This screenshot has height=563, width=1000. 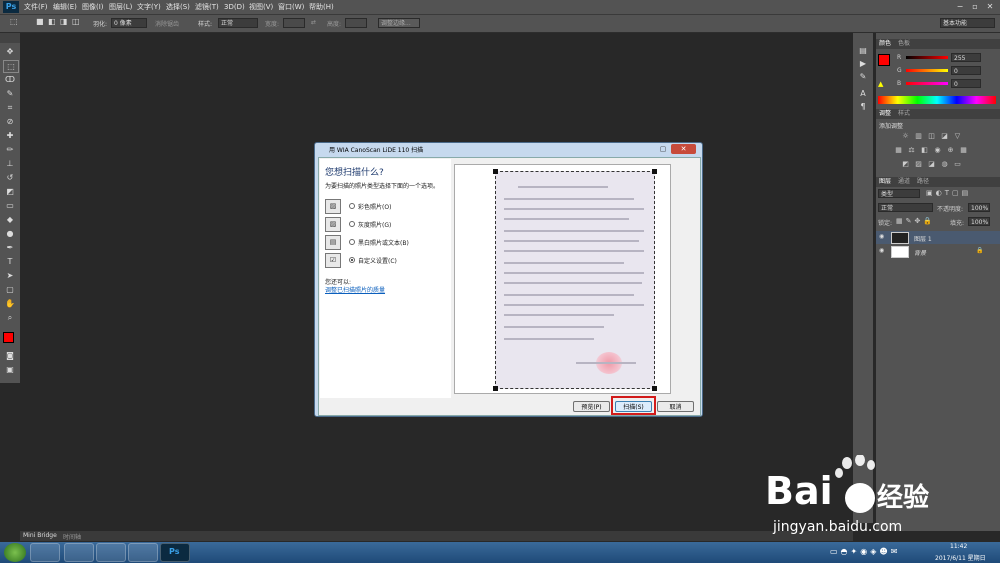 I want to click on blue-slider, so click(x=927, y=83).